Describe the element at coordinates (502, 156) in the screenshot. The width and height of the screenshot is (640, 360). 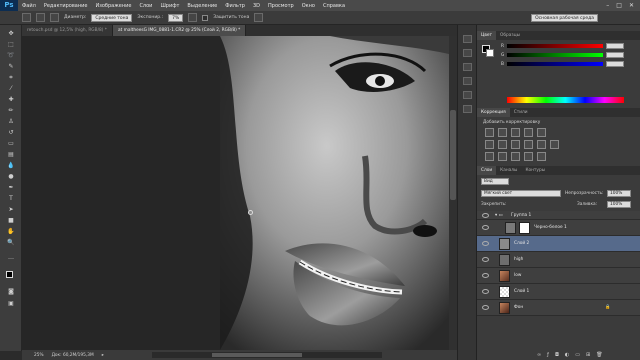
I see `posterize-icon` at that location.